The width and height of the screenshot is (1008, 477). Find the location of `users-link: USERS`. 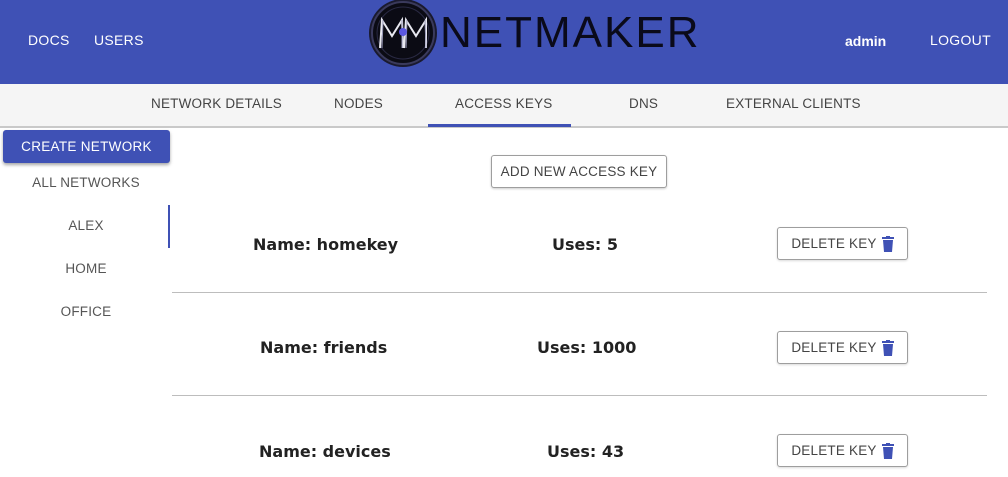

users-link: USERS is located at coordinates (119, 40).